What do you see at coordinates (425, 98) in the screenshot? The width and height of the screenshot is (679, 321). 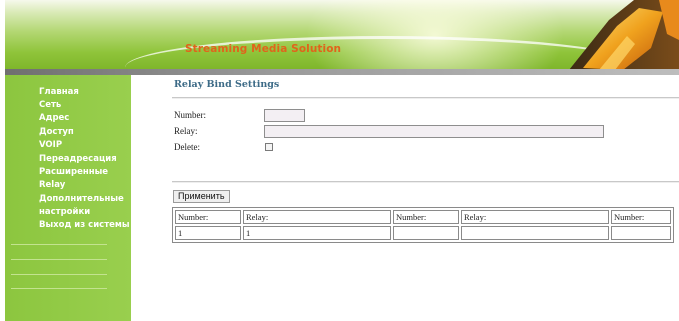 I see `title-divider` at bounding box center [425, 98].